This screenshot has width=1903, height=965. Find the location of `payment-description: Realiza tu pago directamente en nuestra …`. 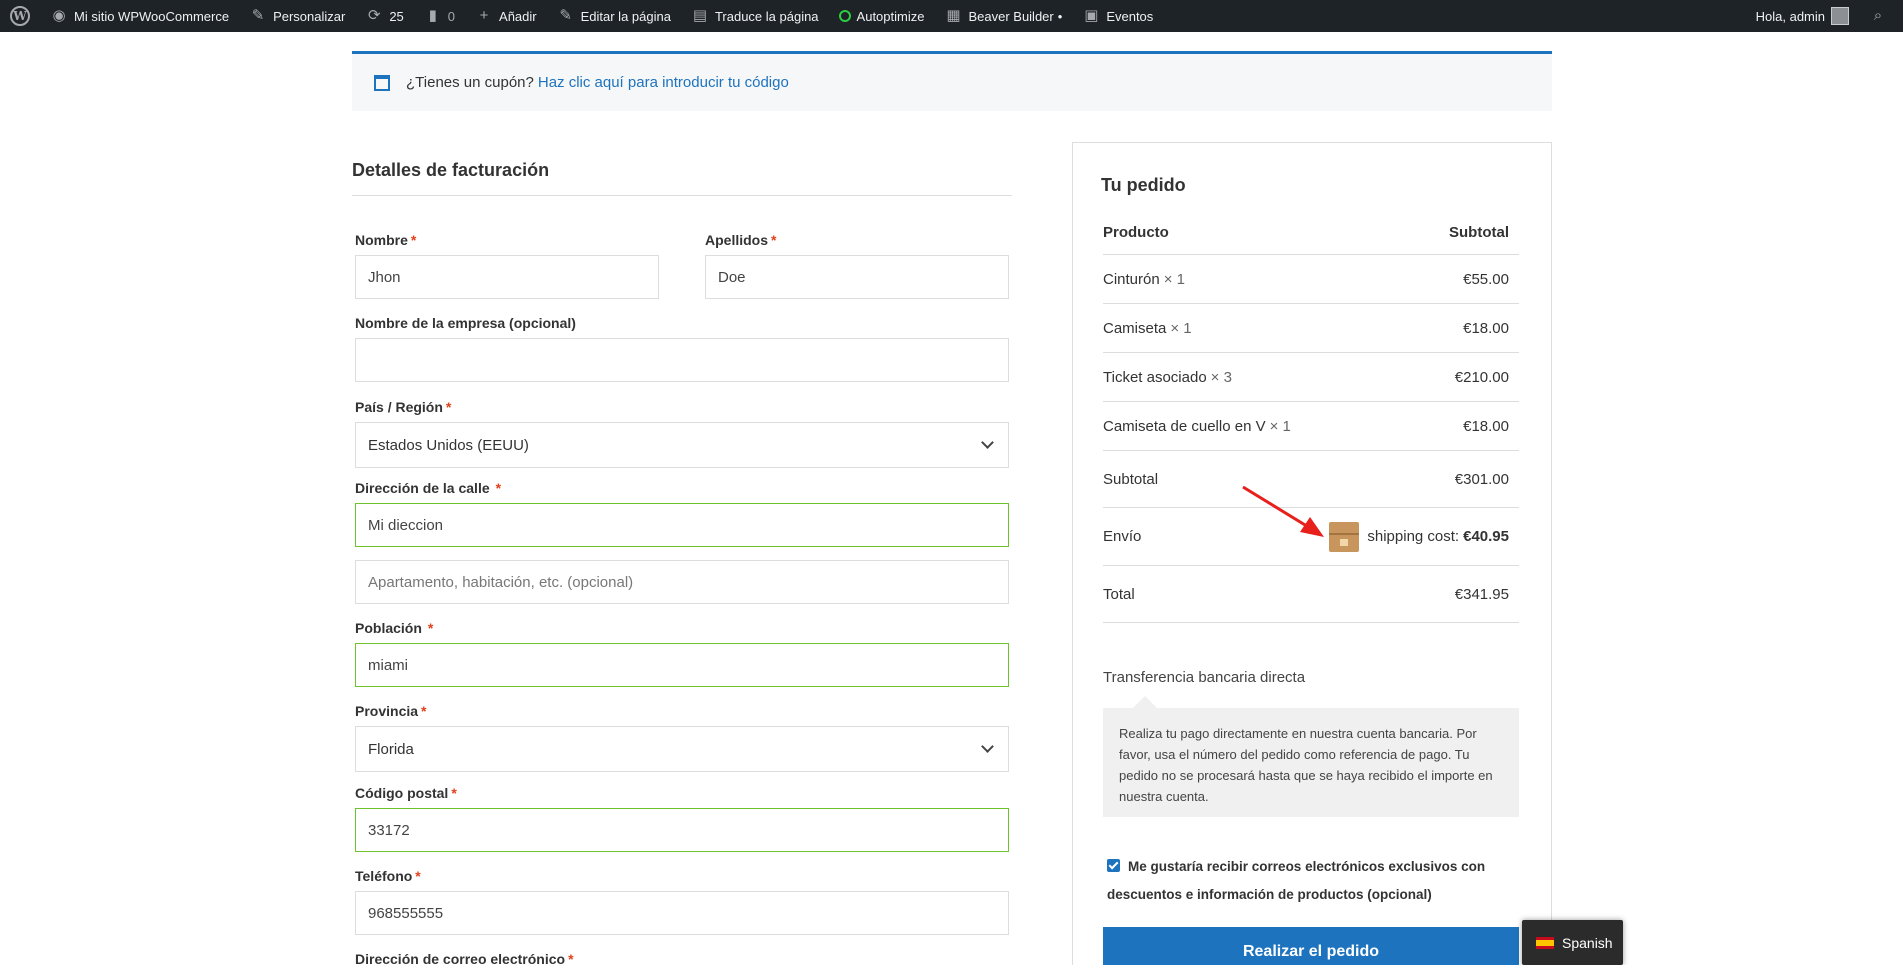

payment-description: Realiza tu pago directamente en nuestra … is located at coordinates (1311, 756).